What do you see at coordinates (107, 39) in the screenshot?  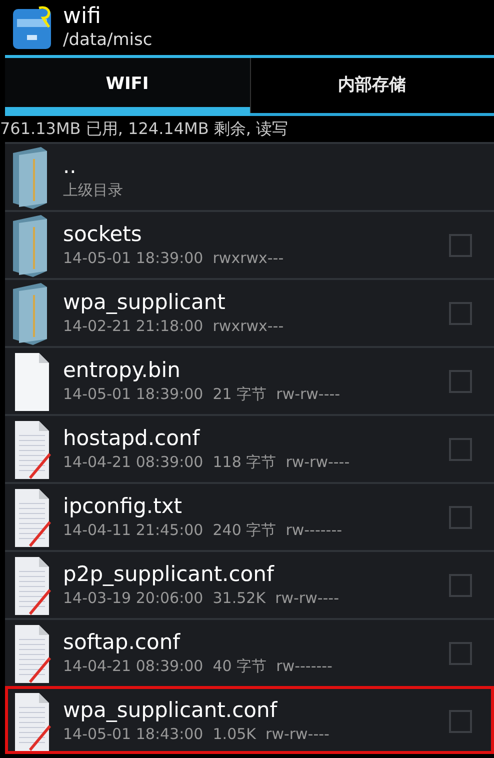 I see `folder-path: /data/misc` at bounding box center [107, 39].